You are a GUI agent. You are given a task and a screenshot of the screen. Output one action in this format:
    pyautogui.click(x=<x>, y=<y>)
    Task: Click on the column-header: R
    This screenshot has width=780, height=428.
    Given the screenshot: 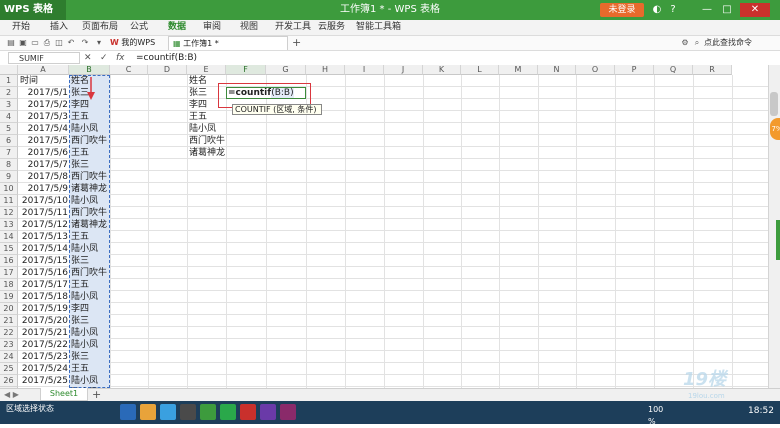 What is the action you would take?
    pyautogui.click(x=712, y=70)
    